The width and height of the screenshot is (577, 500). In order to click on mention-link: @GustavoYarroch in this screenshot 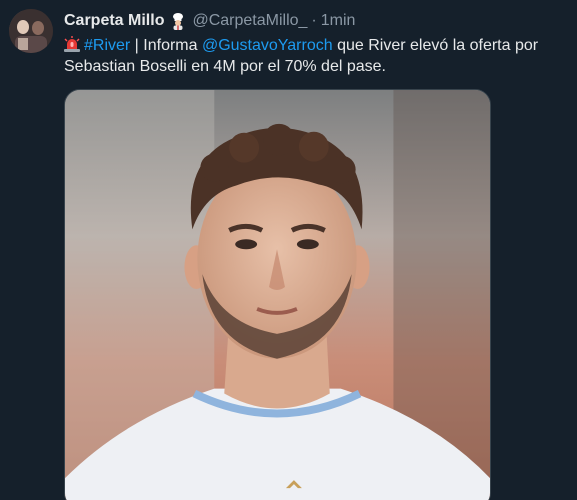, I will do `click(267, 45)`.